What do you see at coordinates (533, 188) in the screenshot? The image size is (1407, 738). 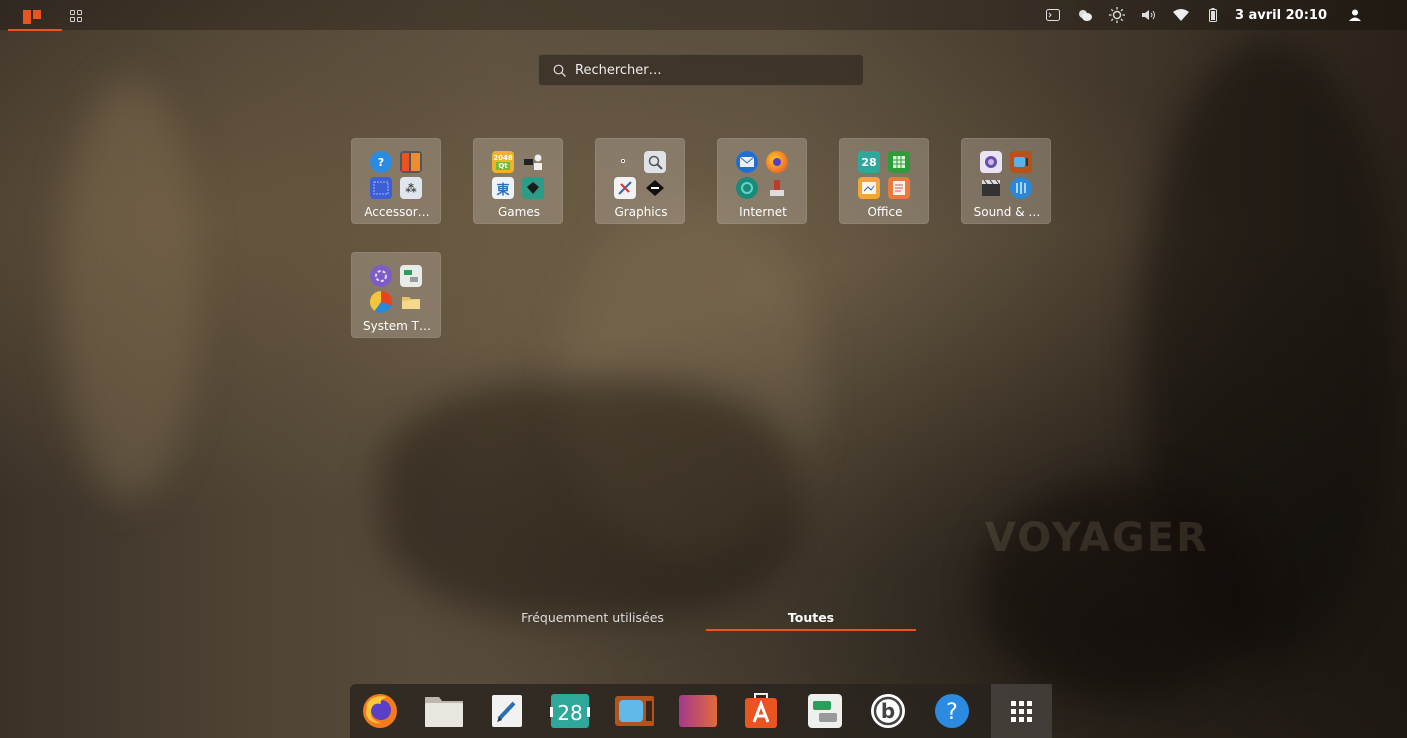 I see `mines-icon` at bounding box center [533, 188].